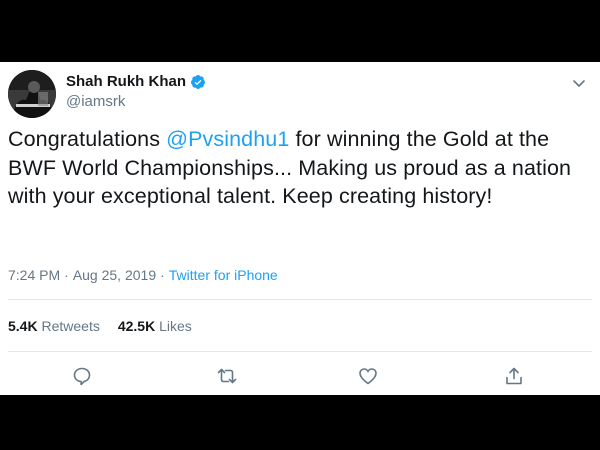  I want to click on verified-badge-icon, so click(198, 82).